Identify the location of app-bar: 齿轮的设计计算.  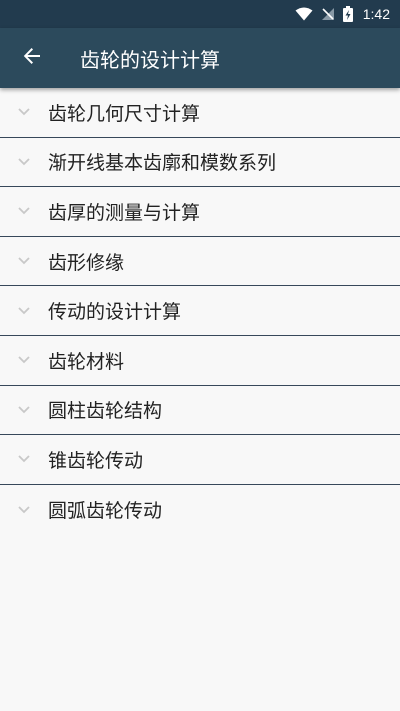
(200, 58).